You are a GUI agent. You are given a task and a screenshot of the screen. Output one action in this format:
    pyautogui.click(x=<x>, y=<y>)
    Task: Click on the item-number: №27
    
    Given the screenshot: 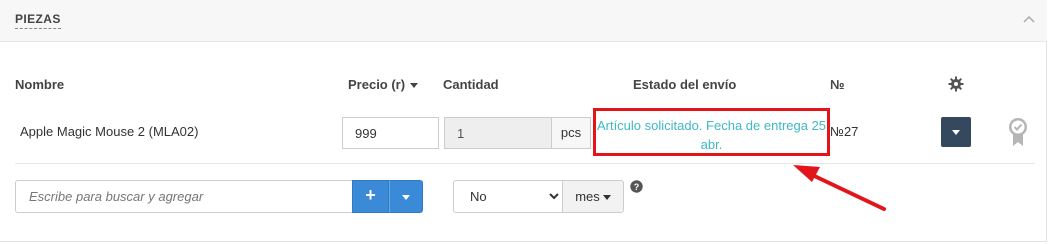 What is the action you would take?
    pyautogui.click(x=844, y=131)
    